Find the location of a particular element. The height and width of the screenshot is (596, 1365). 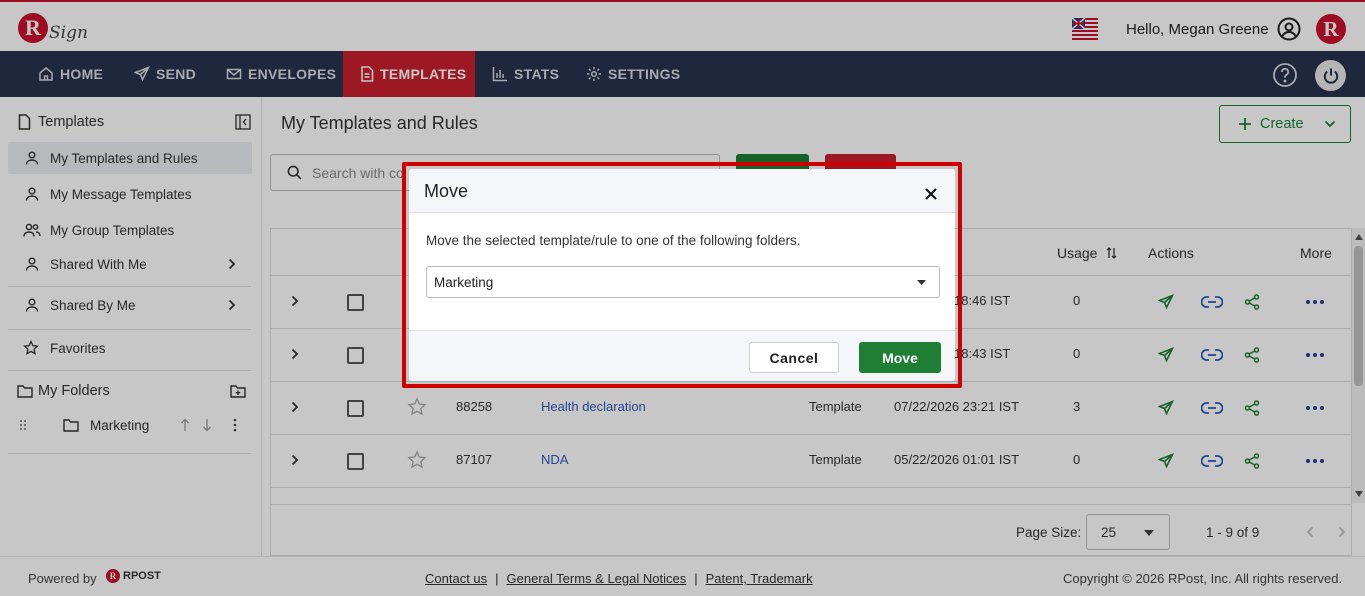

dialog-footer: Cancel Move is located at coordinates (682, 355).